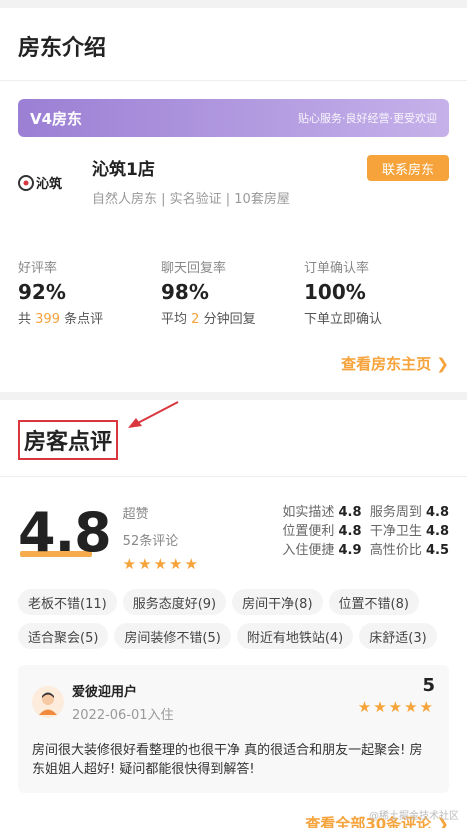 The height and width of the screenshot is (828, 467). What do you see at coordinates (185, 292) in the screenshot?
I see `stat-value: 98%` at bounding box center [185, 292].